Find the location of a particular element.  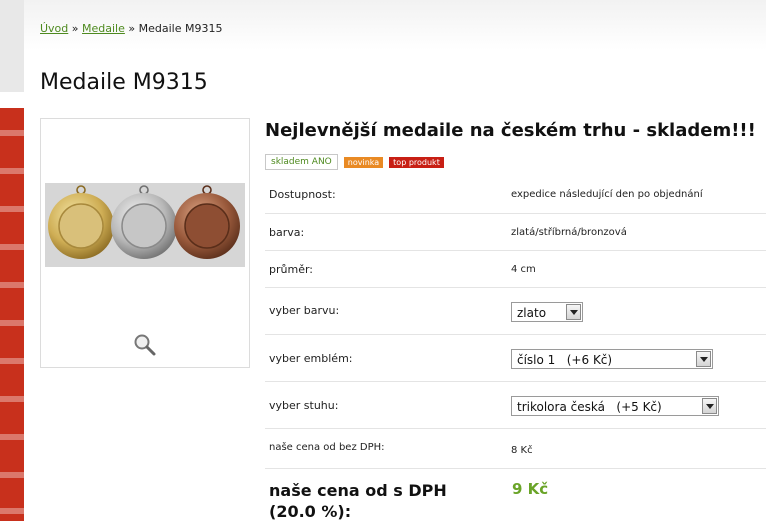

stock-badge: skladem ANO is located at coordinates (301, 162).